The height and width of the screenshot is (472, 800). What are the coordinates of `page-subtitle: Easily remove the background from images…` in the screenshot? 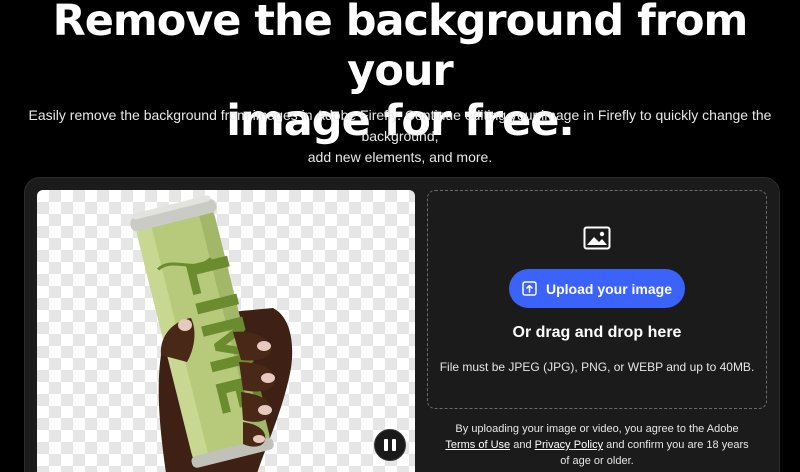 It's located at (400, 136).